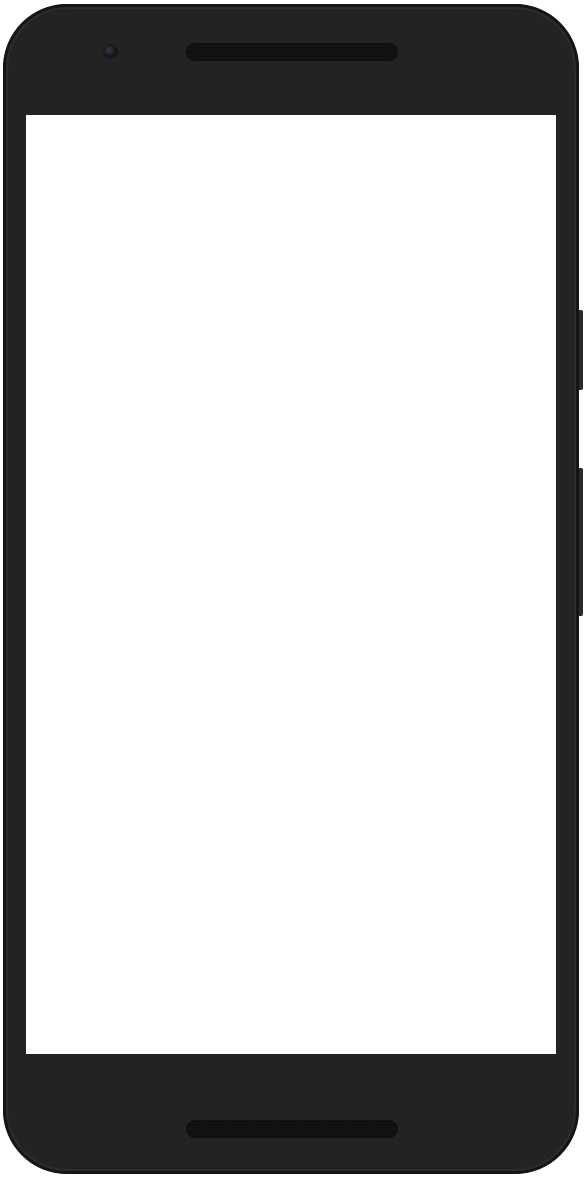  What do you see at coordinates (581, 350) in the screenshot?
I see `power-button` at bounding box center [581, 350].